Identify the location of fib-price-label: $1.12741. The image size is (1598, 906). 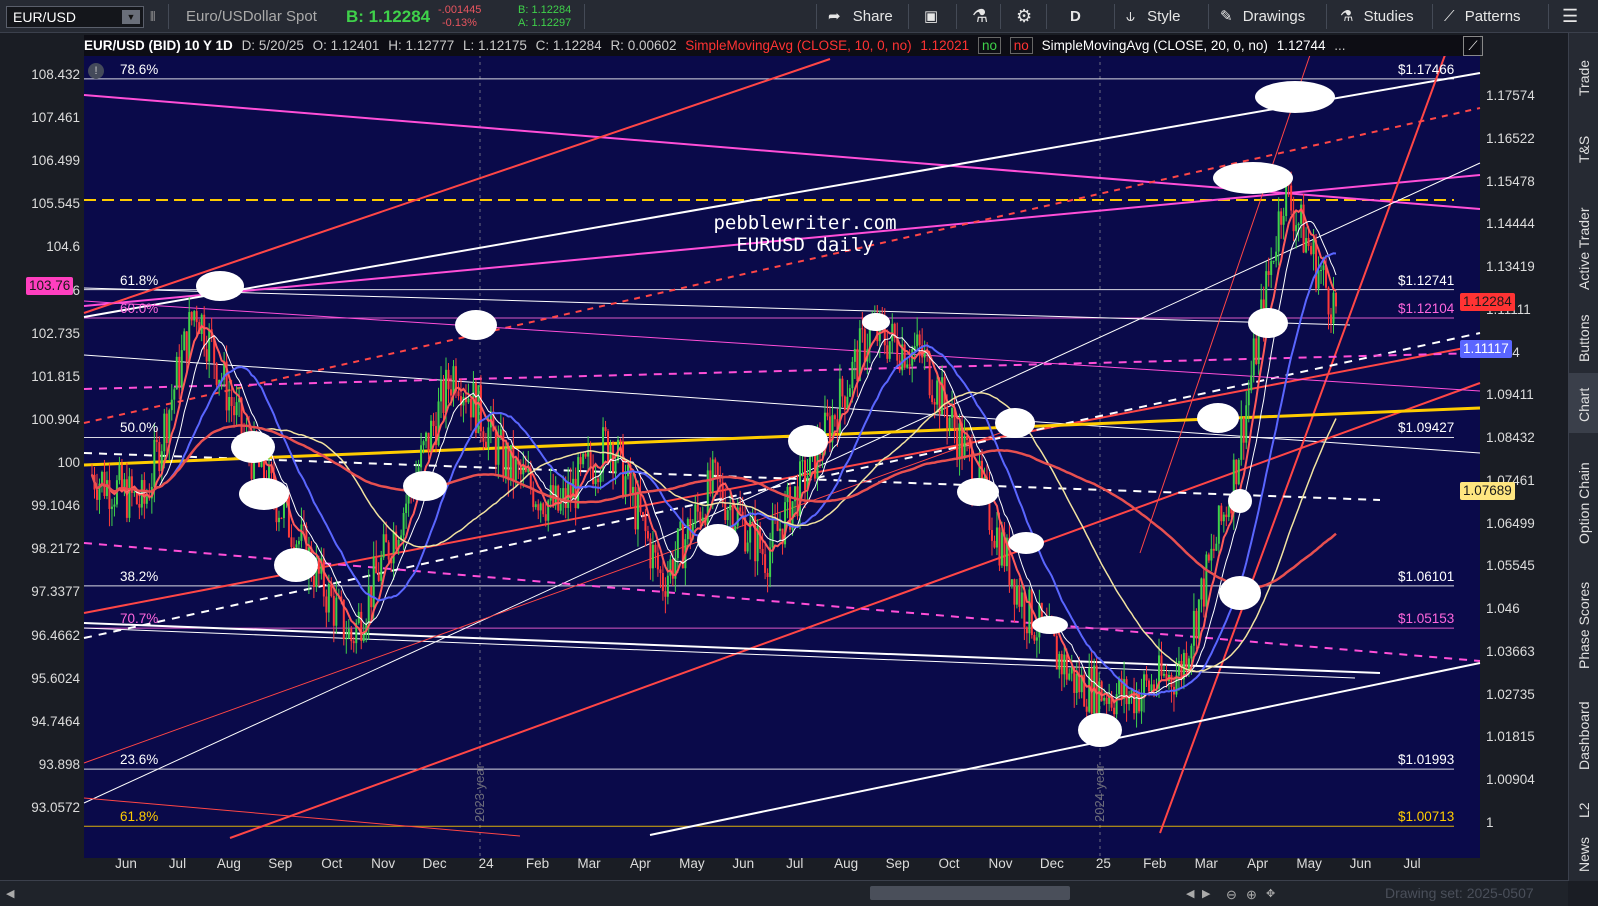
(1426, 280).